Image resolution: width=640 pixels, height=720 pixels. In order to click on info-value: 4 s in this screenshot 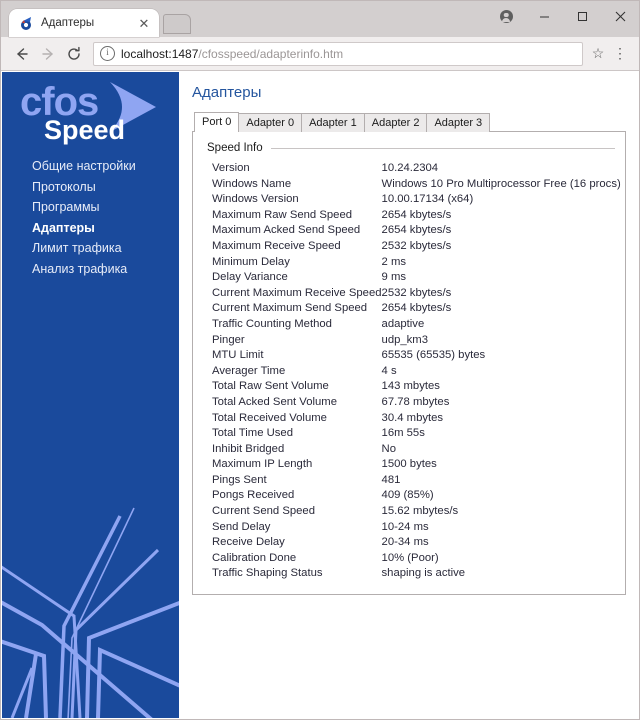, I will do `click(389, 370)`.